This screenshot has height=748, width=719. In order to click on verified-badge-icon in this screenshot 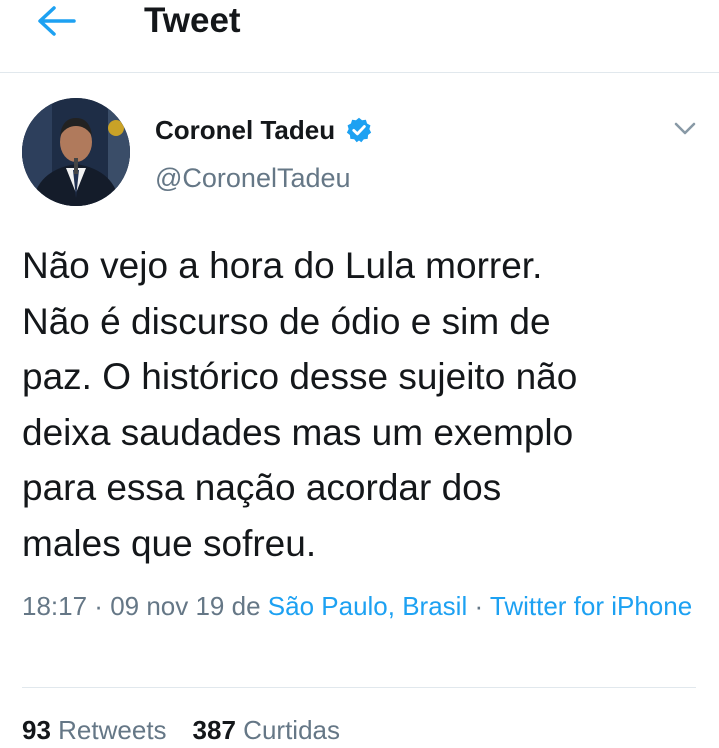, I will do `click(359, 130)`.